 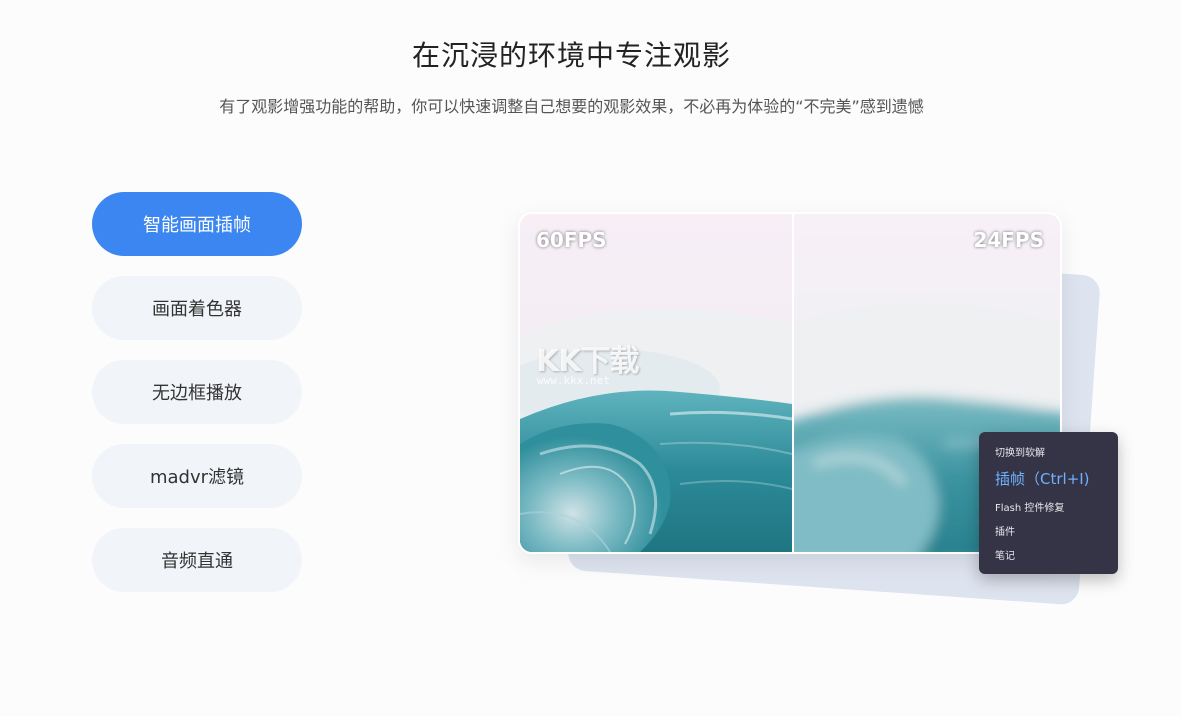 I want to click on tab-audio-passthrough: 音频直通, so click(x=197, y=560).